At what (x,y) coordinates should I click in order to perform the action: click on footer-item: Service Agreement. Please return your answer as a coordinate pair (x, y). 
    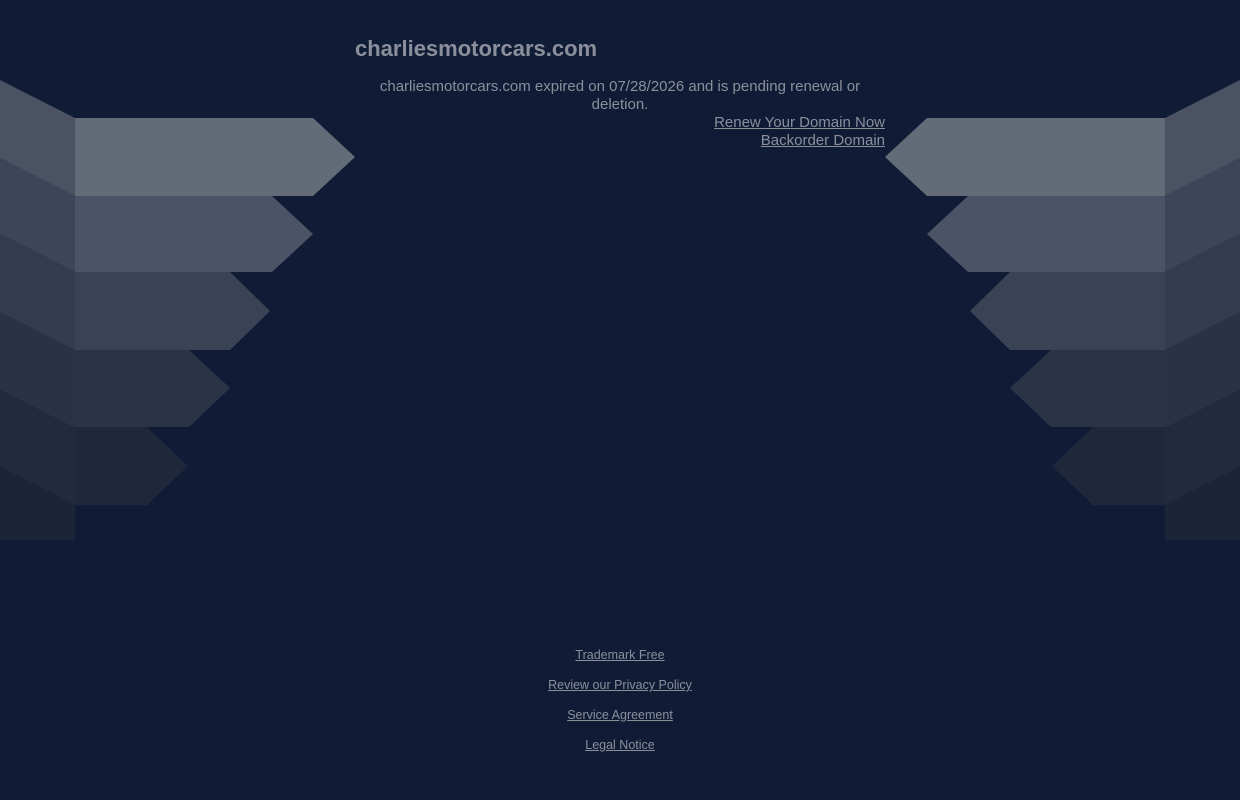
    Looking at the image, I should click on (620, 722).